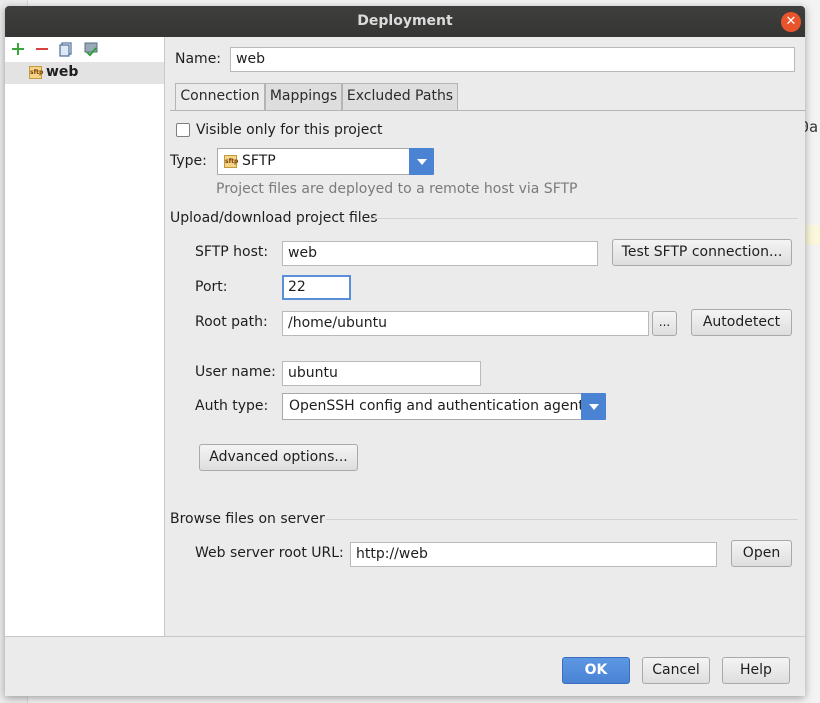 The image size is (820, 703). Describe the element at coordinates (62, 72) in the screenshot. I see `server-item-label: web` at that location.